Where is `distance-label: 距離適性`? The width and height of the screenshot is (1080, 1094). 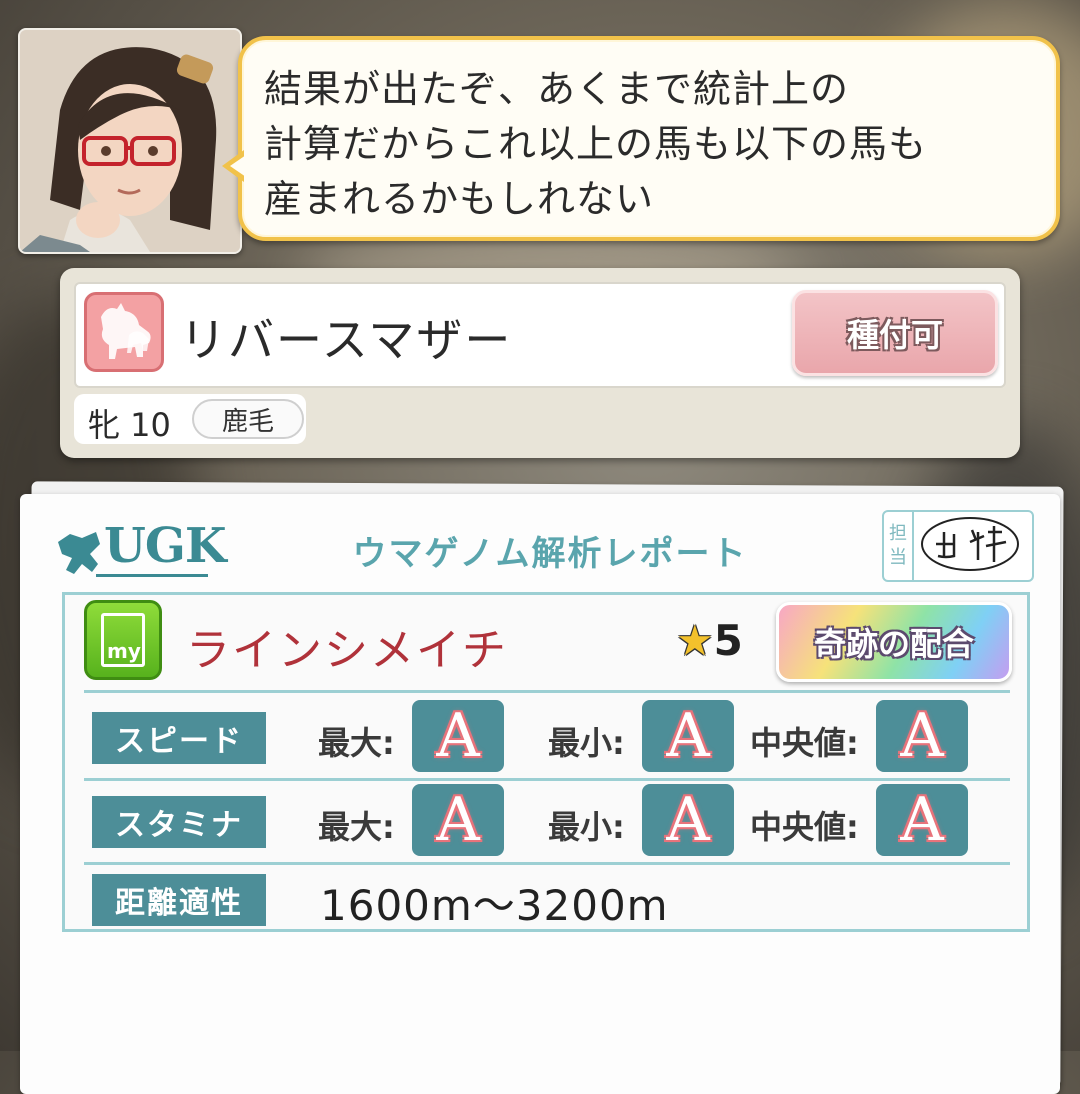 distance-label: 距離適性 is located at coordinates (179, 900).